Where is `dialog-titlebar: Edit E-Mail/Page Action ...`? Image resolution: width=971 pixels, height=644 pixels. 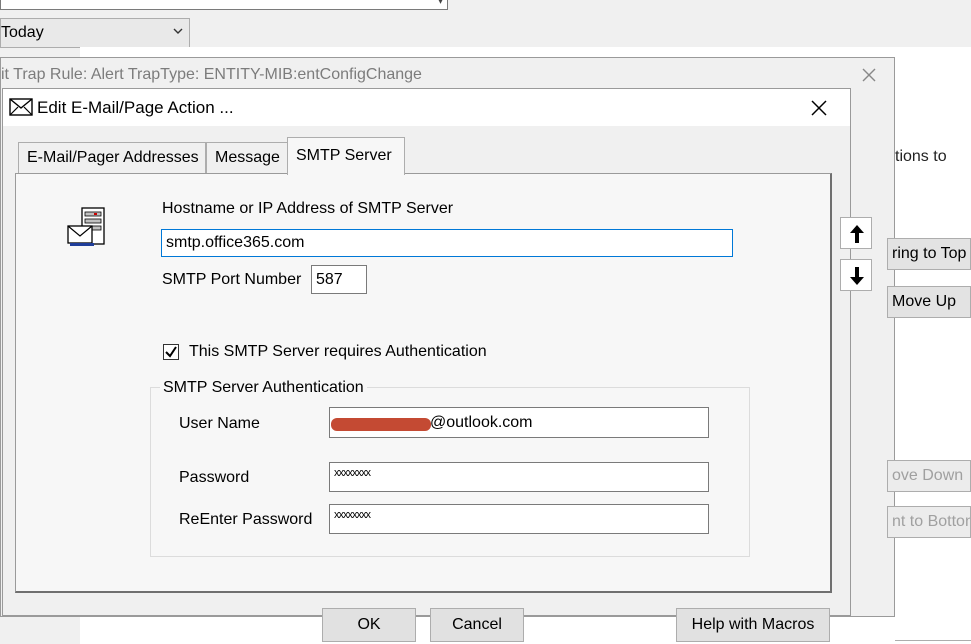 dialog-titlebar: Edit E-Mail/Page Action ... is located at coordinates (426, 107).